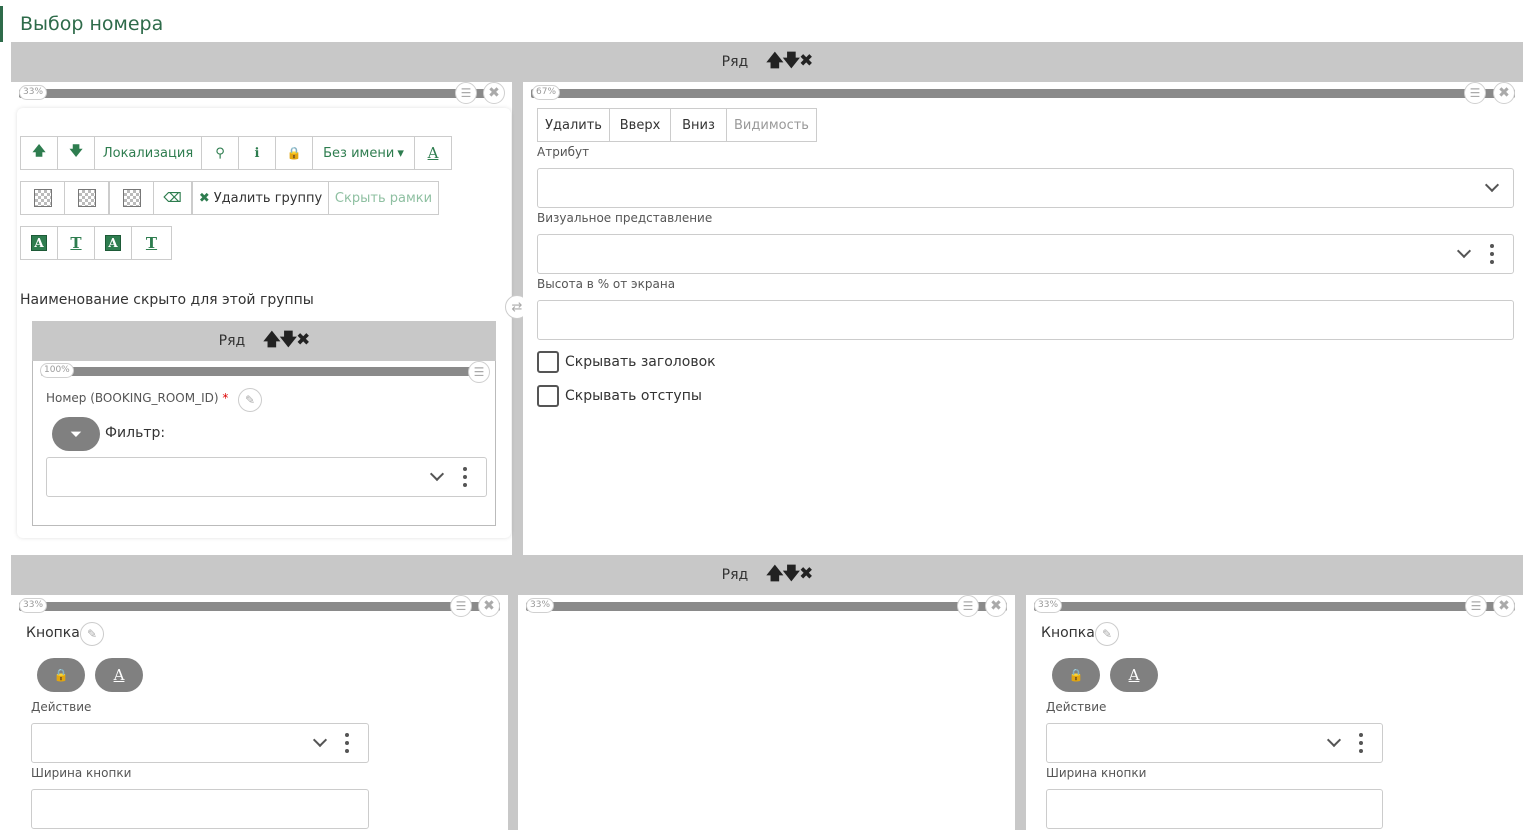  What do you see at coordinates (172, 198) in the screenshot?
I see `eraser-button: ⌫` at bounding box center [172, 198].